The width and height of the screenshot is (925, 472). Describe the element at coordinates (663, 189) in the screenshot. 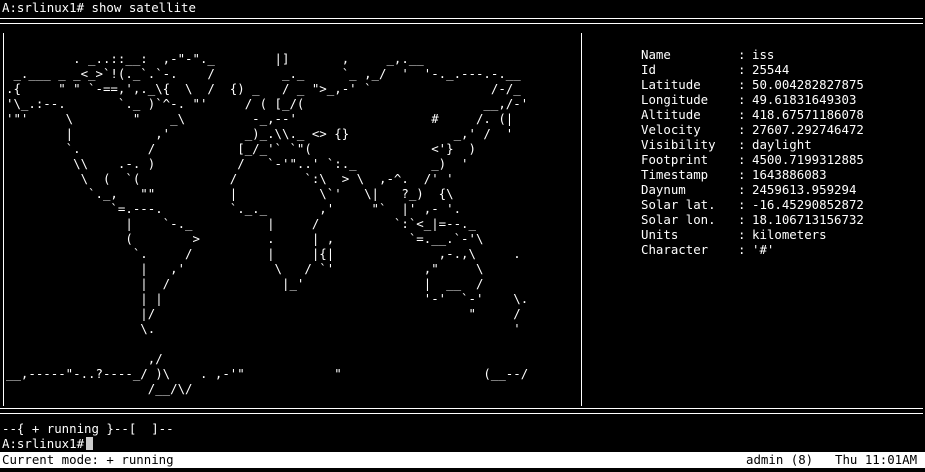

I see `info-key: Daynum` at that location.